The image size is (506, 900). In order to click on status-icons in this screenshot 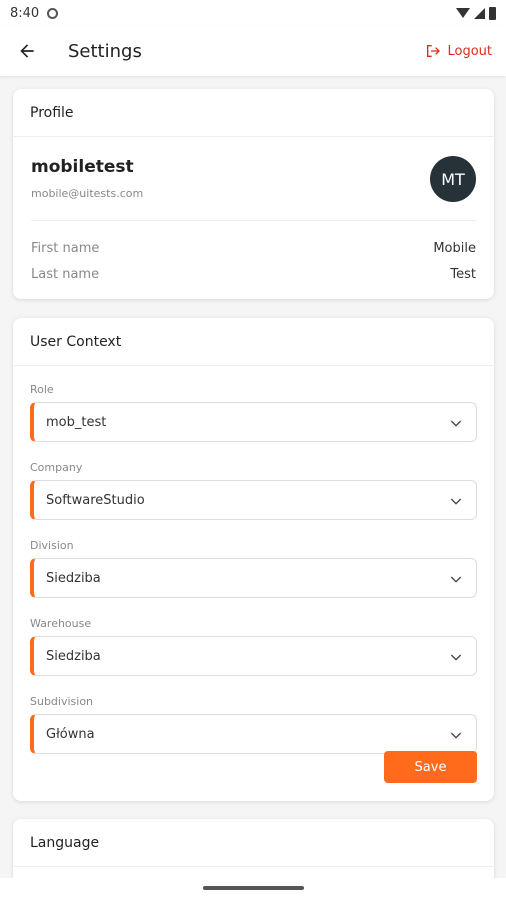, I will do `click(476, 13)`.